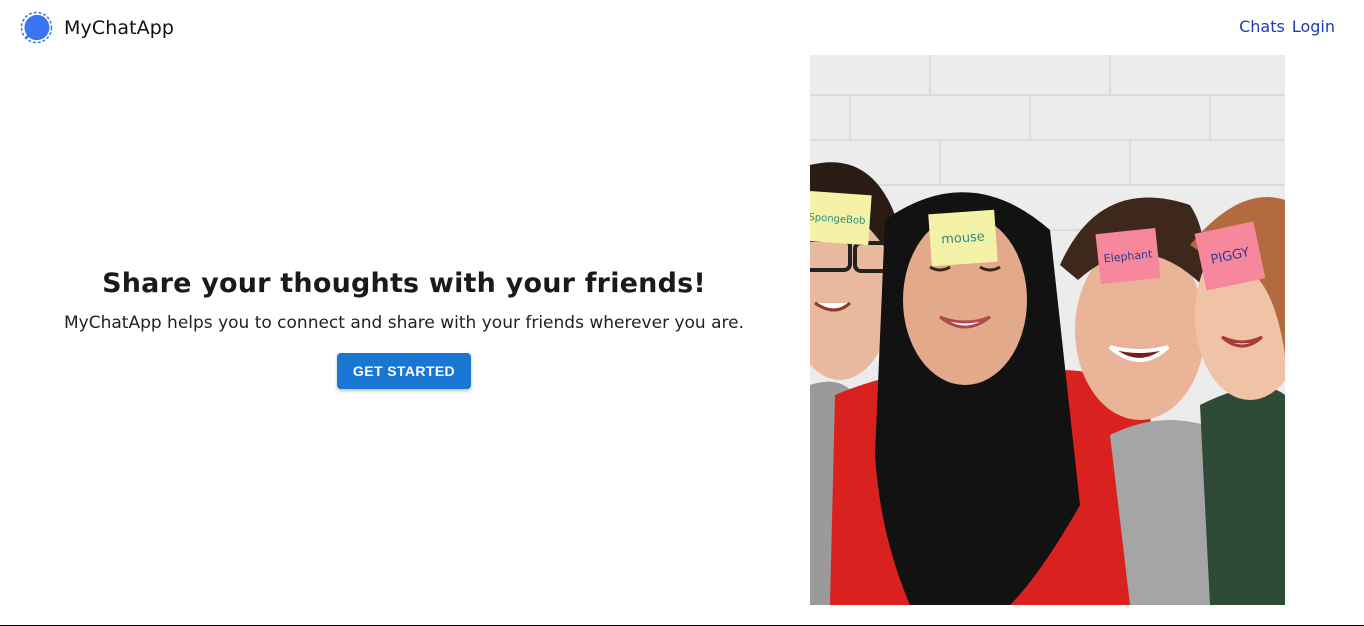 This screenshot has height=626, width=1364. I want to click on sticky-note: mouse, so click(963, 238).